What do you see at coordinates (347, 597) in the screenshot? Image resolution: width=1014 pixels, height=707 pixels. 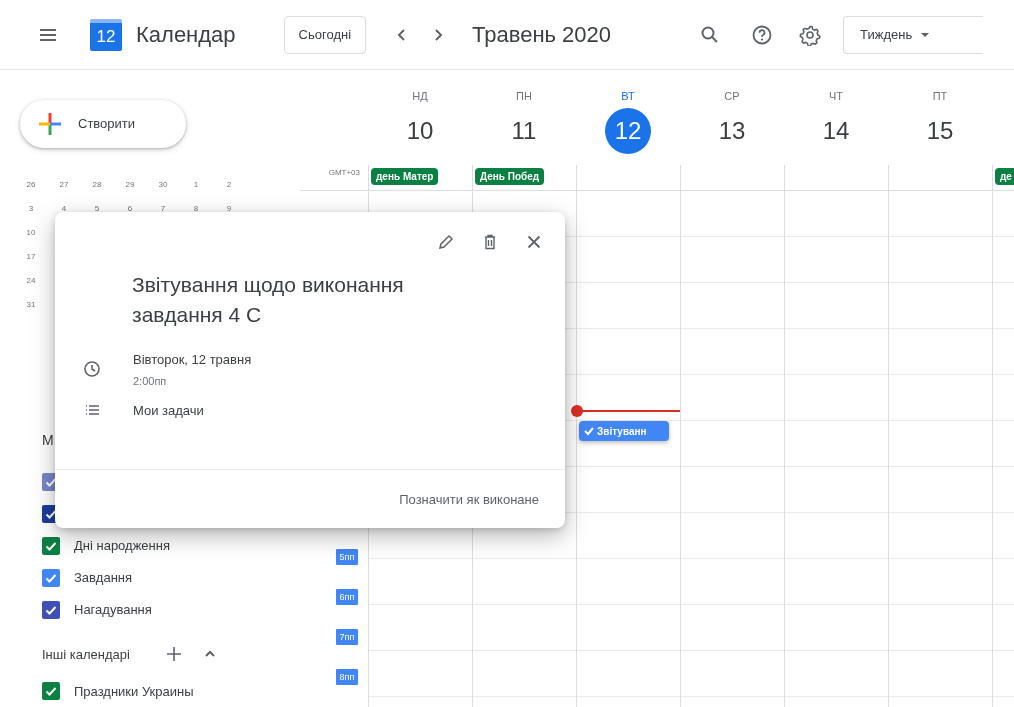 I see `hour-label: 6пп` at bounding box center [347, 597].